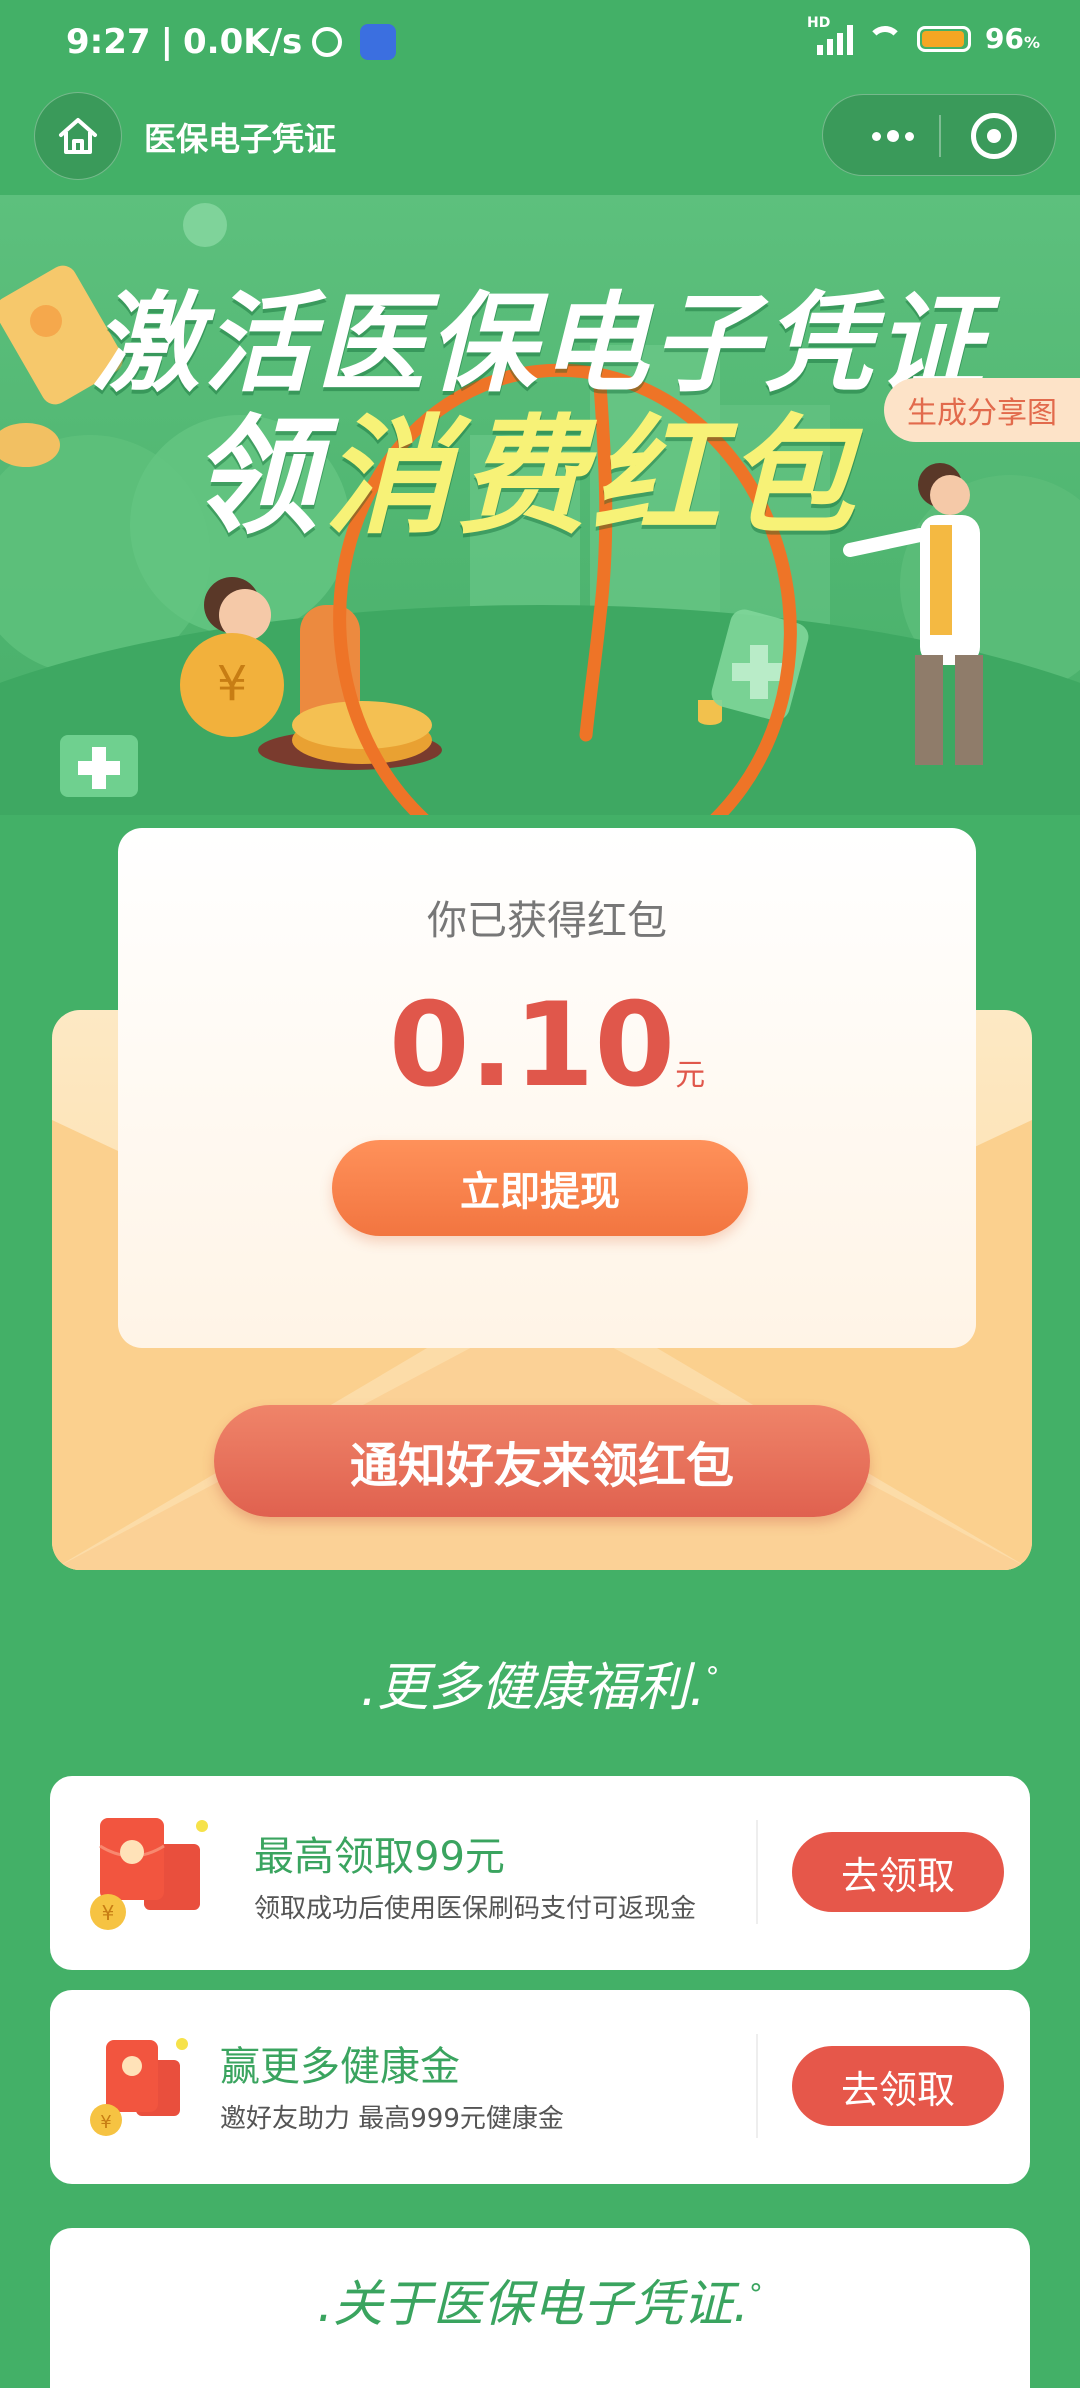 The height and width of the screenshot is (2388, 1080). Describe the element at coordinates (108, 42) in the screenshot. I see `status-time: 9:27` at that location.